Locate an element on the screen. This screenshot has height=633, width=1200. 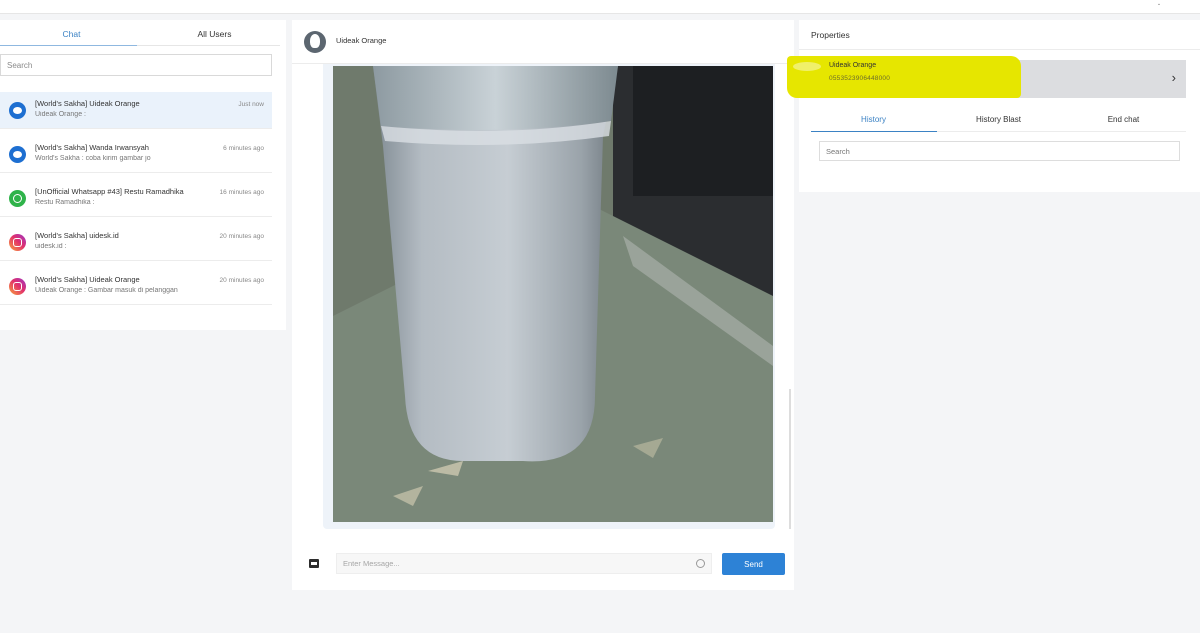
message-input is located at coordinates (524, 563).